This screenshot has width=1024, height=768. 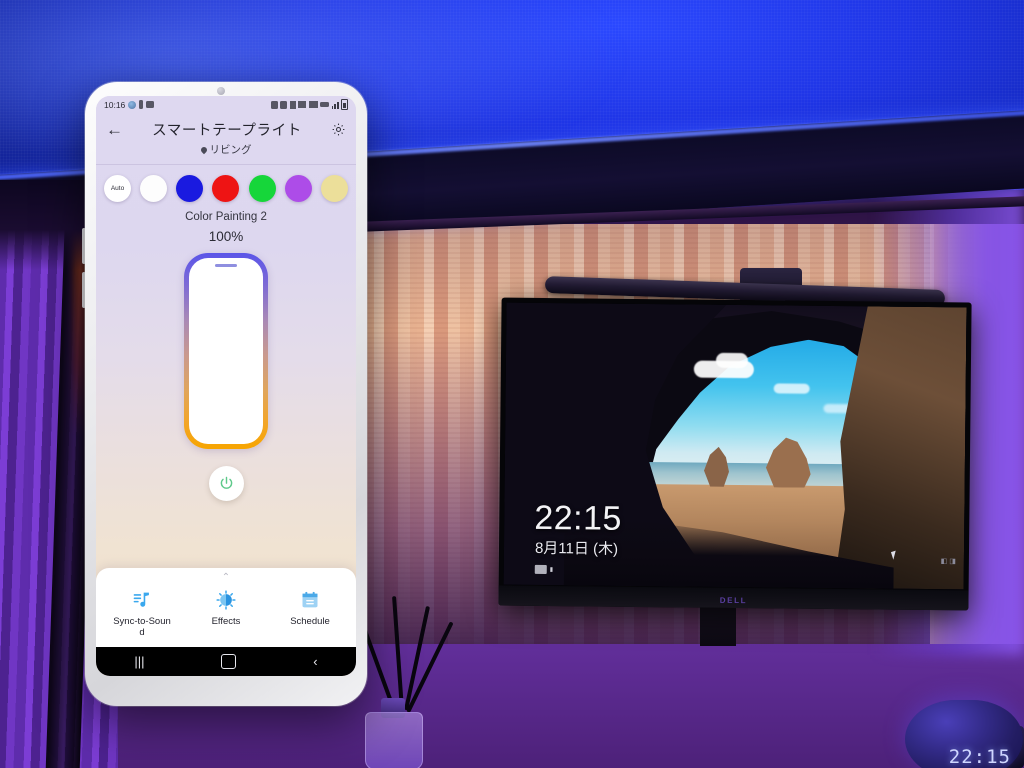 I want to click on android-nav-bar: ||| ‹, so click(x=226, y=661).